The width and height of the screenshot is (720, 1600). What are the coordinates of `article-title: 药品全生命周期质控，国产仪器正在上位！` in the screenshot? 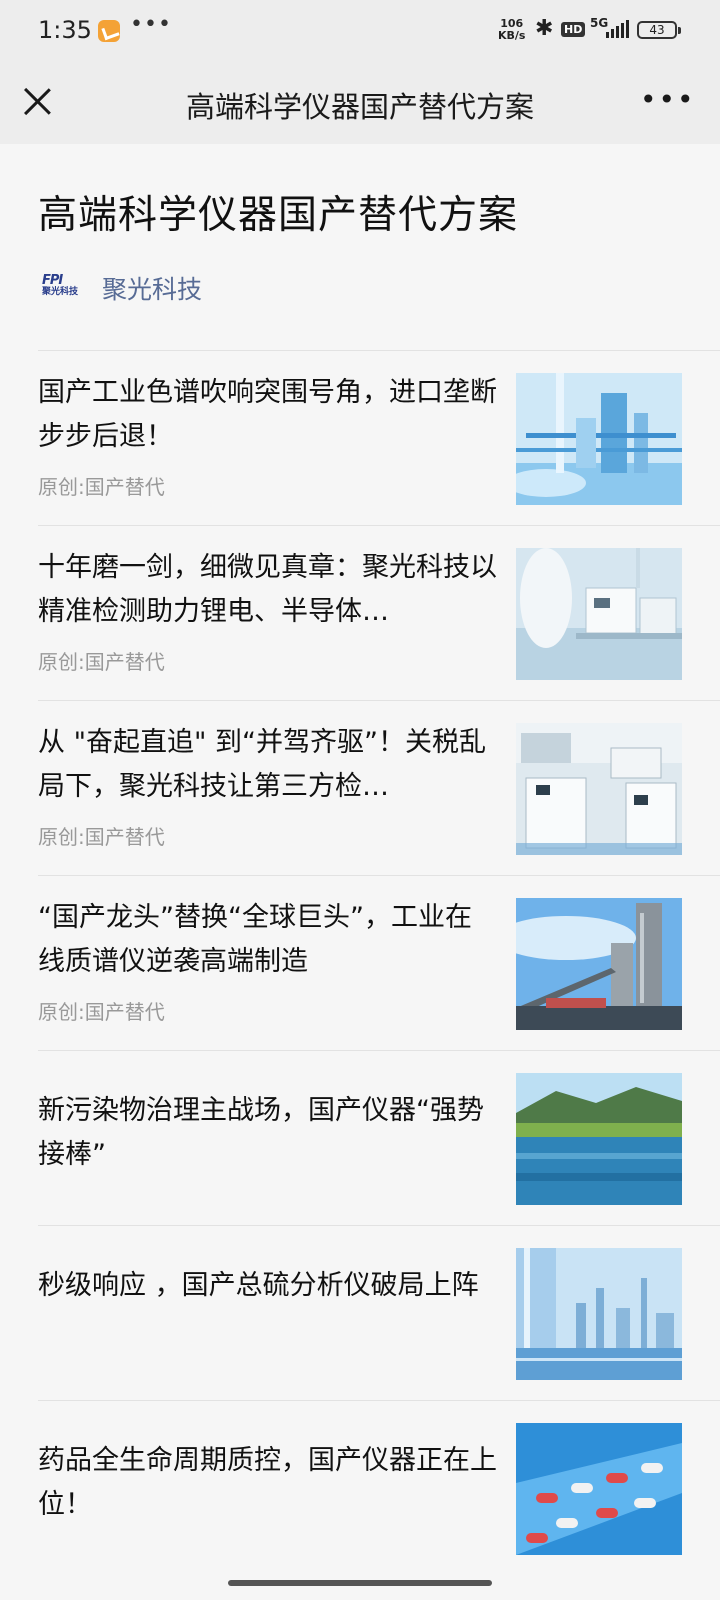 It's located at (268, 1483).